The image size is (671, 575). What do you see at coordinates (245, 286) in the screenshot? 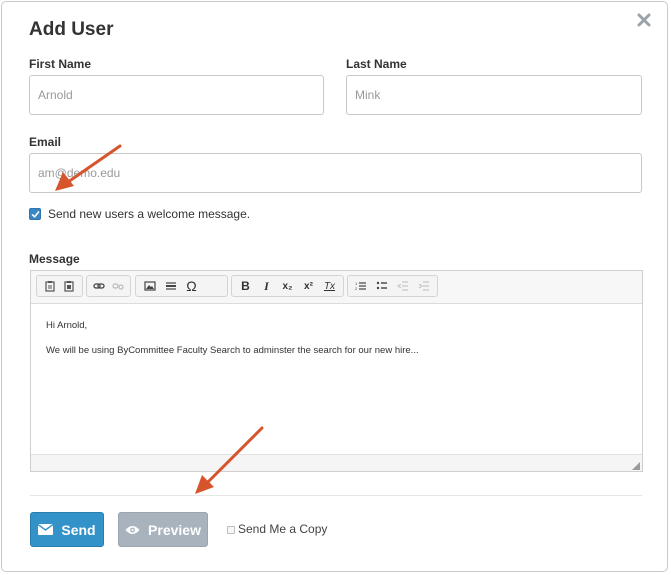
I see `bold-icon: B` at bounding box center [245, 286].